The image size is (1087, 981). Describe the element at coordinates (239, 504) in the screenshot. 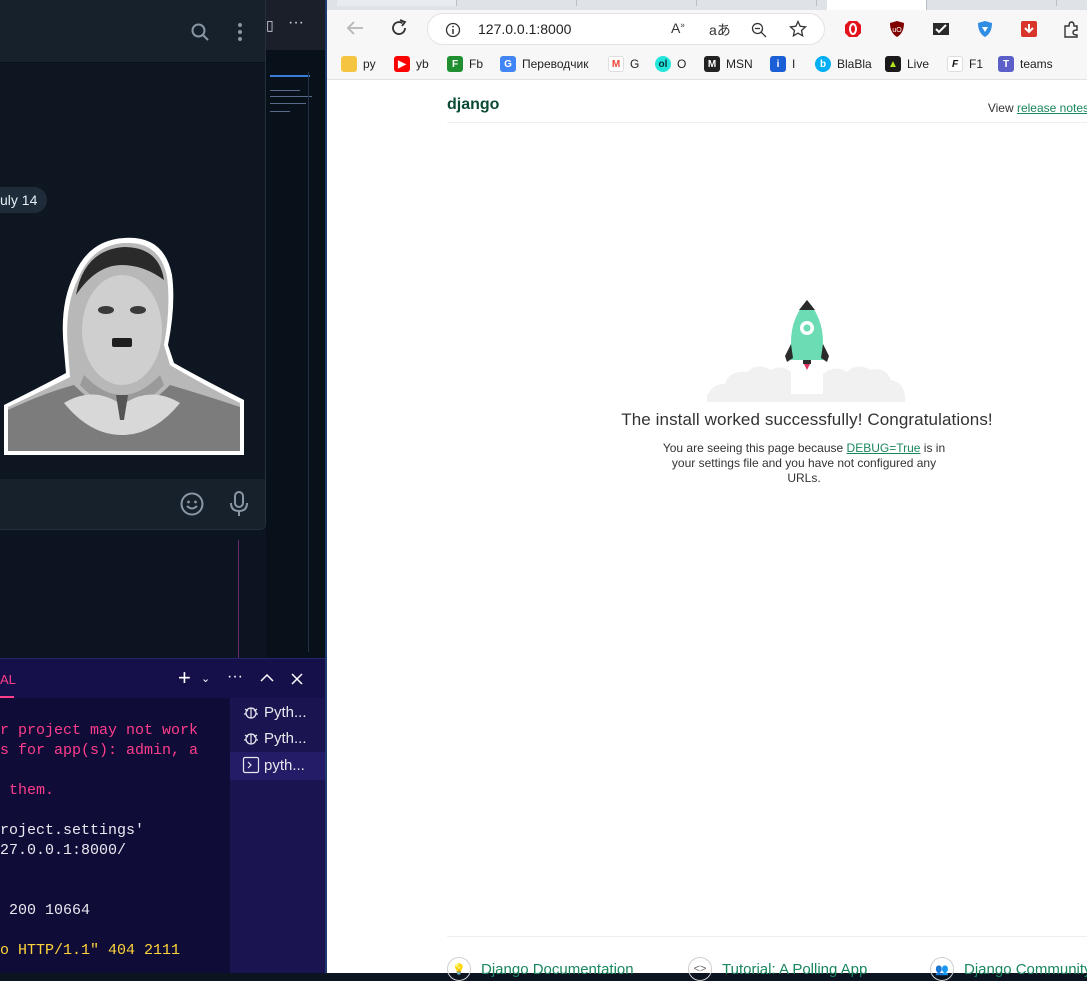

I see `microphone-icon` at that location.